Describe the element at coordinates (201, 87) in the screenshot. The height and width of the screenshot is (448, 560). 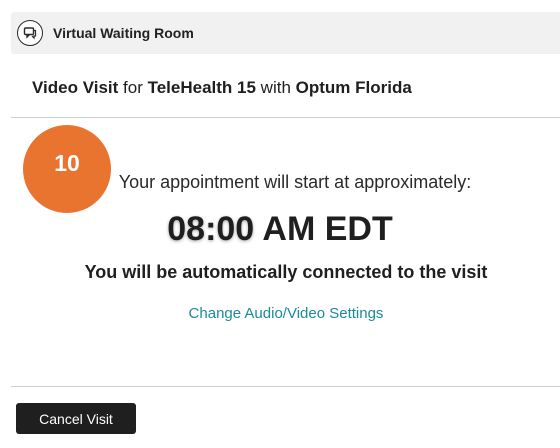
I see `visit-provider: TeleHealth 15` at that location.